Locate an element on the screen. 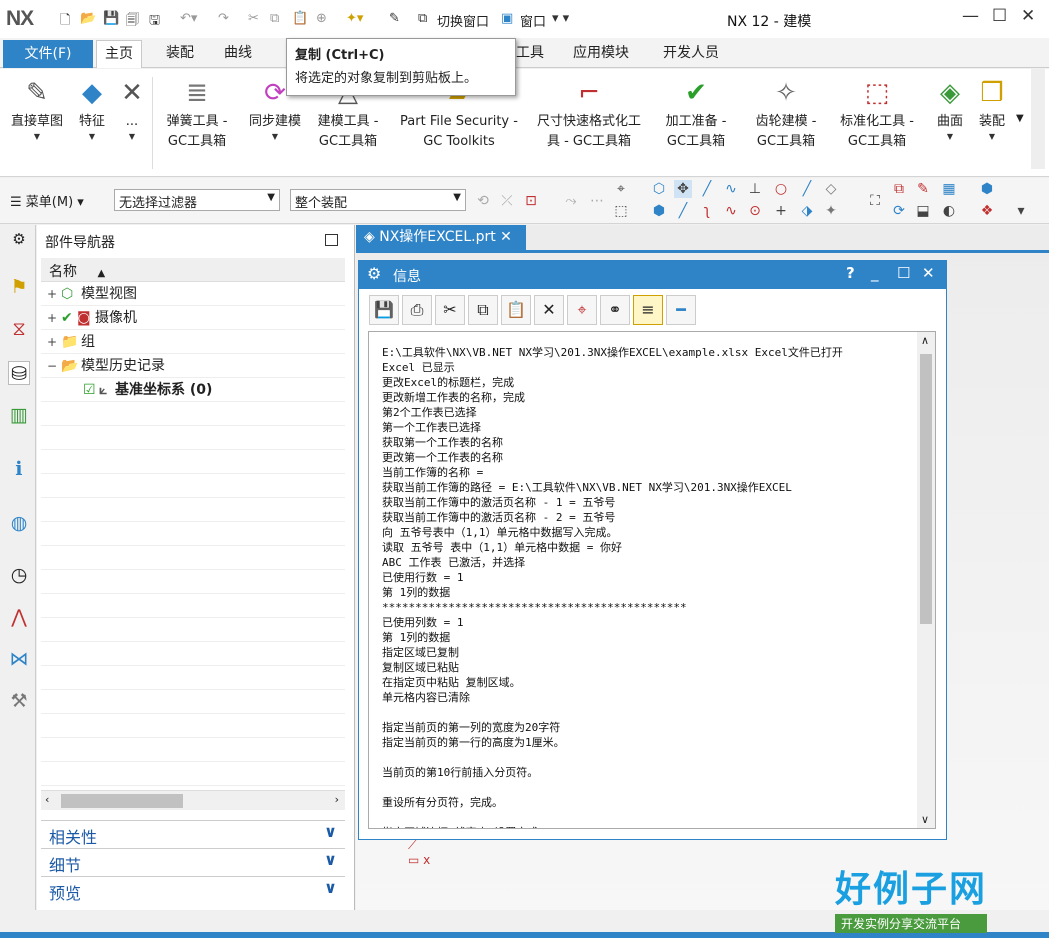 The width and height of the screenshot is (1049, 938). reuse-library-icon: ▥ is located at coordinates (19, 415).